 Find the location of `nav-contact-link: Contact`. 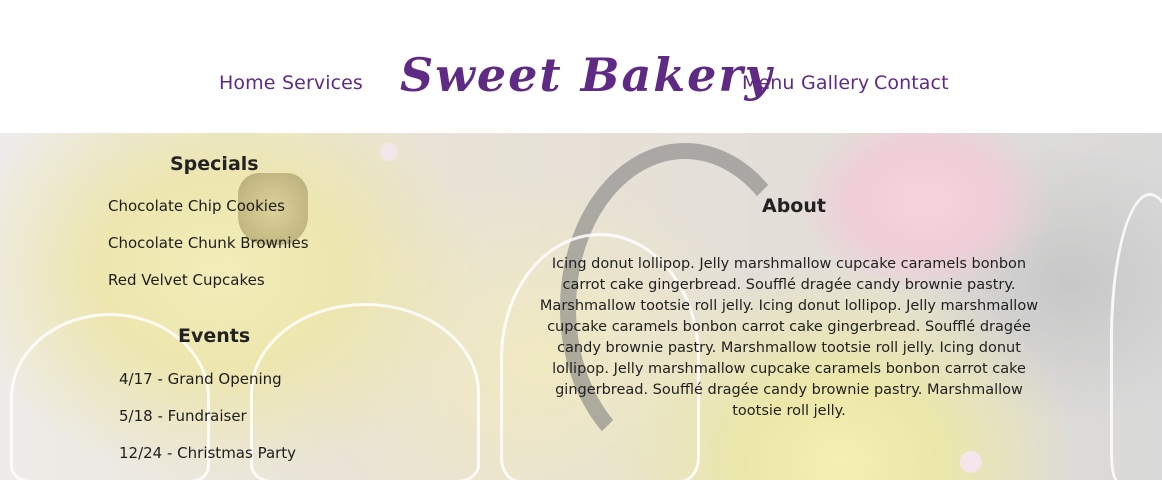

nav-contact-link: Contact is located at coordinates (911, 83).